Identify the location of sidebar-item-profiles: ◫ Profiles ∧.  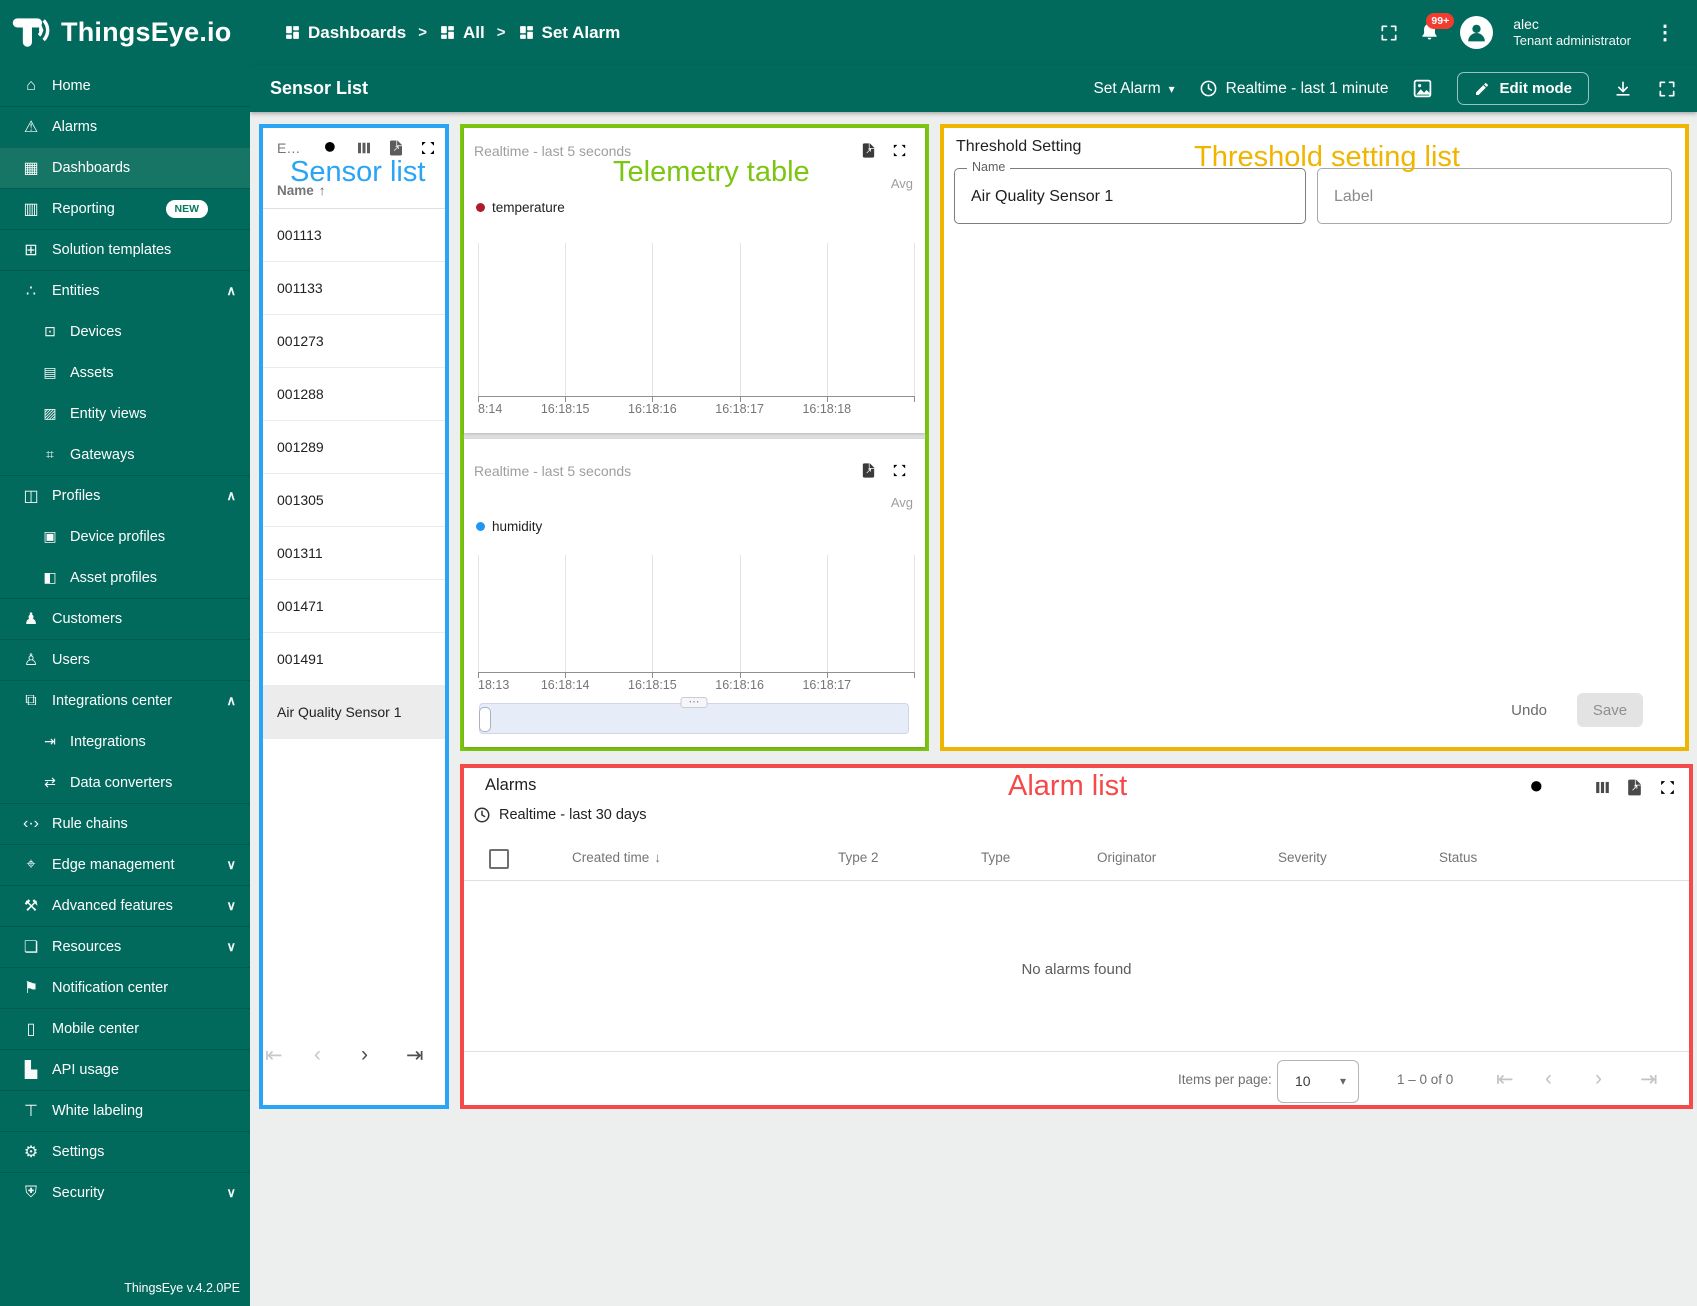
(125, 495).